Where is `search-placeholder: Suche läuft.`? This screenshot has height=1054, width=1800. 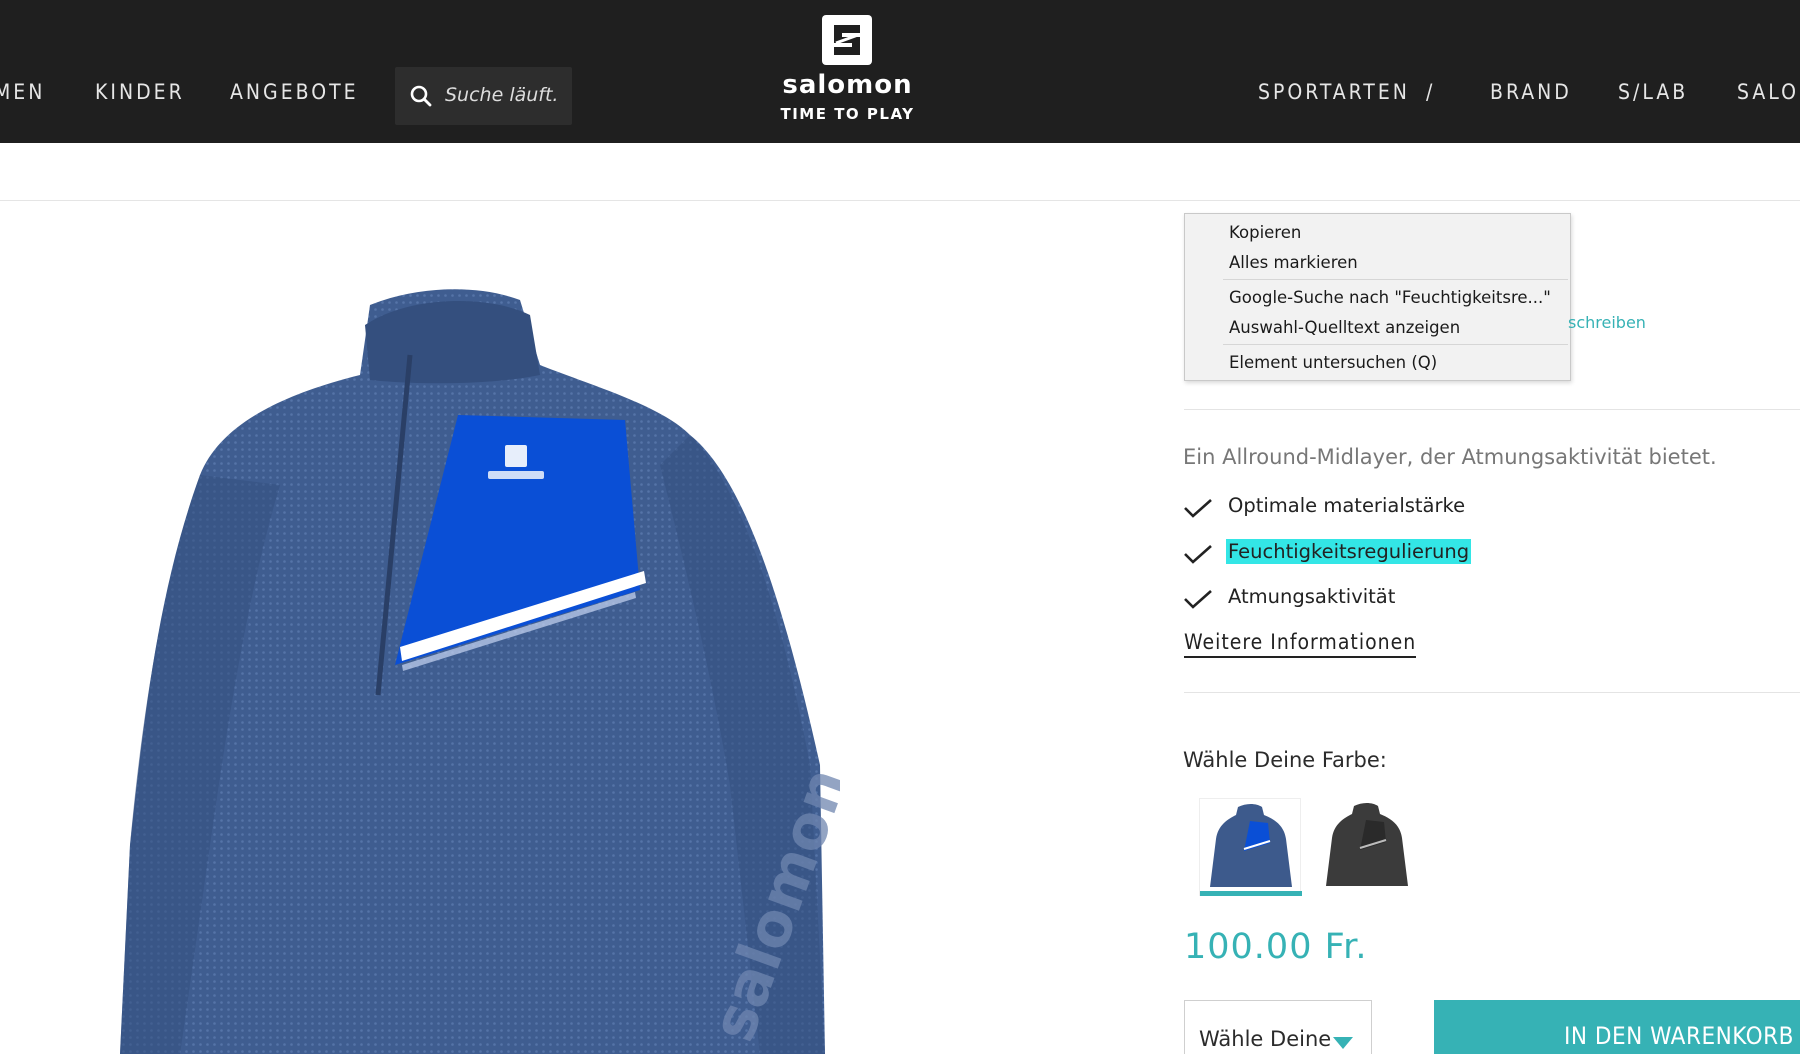 search-placeholder: Suche läuft. is located at coordinates (502, 95).